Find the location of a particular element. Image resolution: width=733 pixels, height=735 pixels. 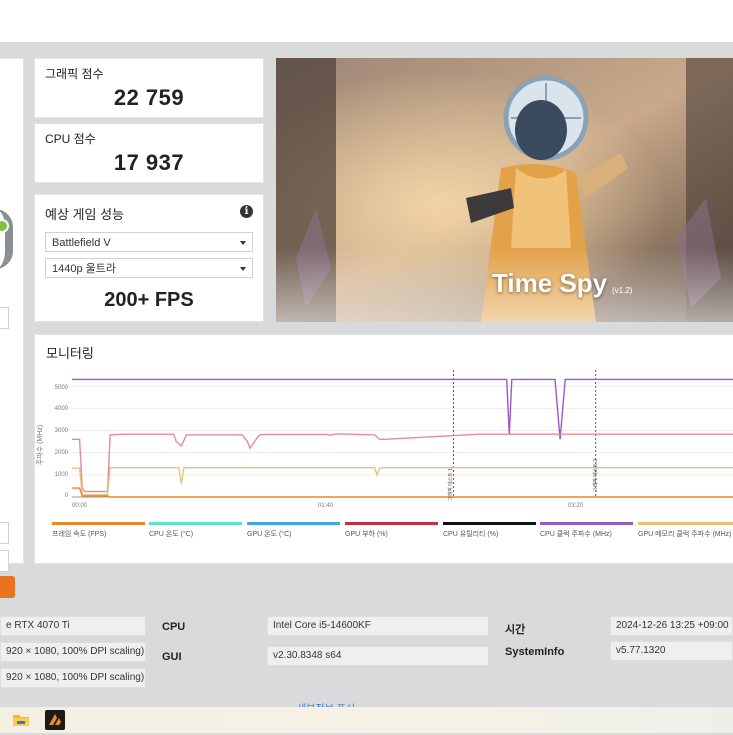

x-tick-label: 01:40 is located at coordinates (326, 506).